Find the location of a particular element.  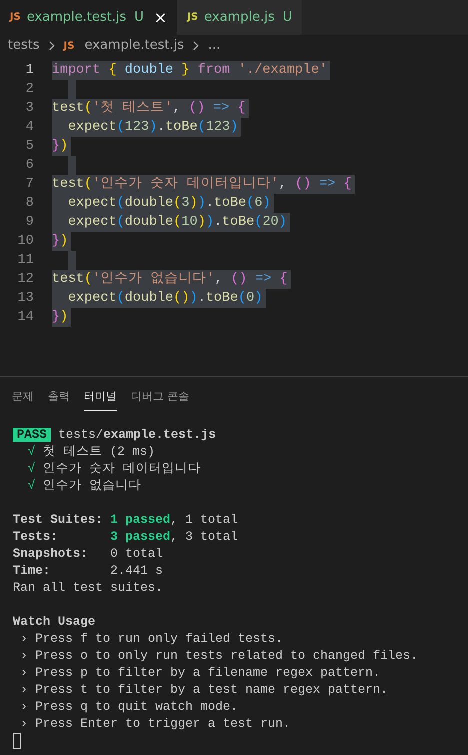

panel-tab: 문제 is located at coordinates (23, 397).